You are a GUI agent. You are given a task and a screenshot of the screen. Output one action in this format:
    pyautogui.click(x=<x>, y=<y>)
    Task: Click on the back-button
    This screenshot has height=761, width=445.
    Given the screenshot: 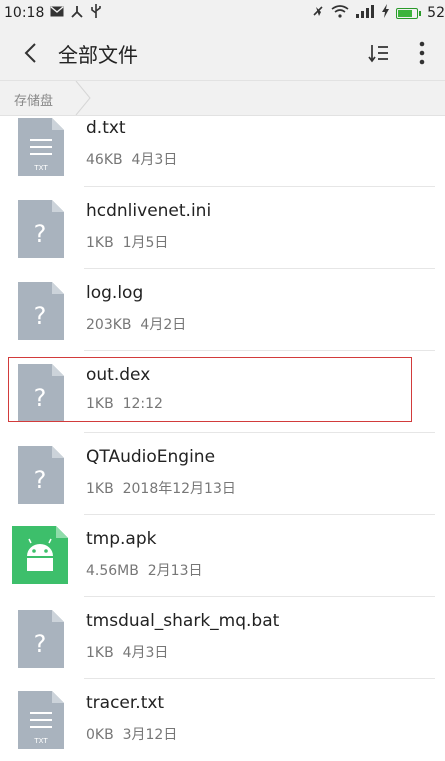 What is the action you would take?
    pyautogui.click(x=30, y=53)
    